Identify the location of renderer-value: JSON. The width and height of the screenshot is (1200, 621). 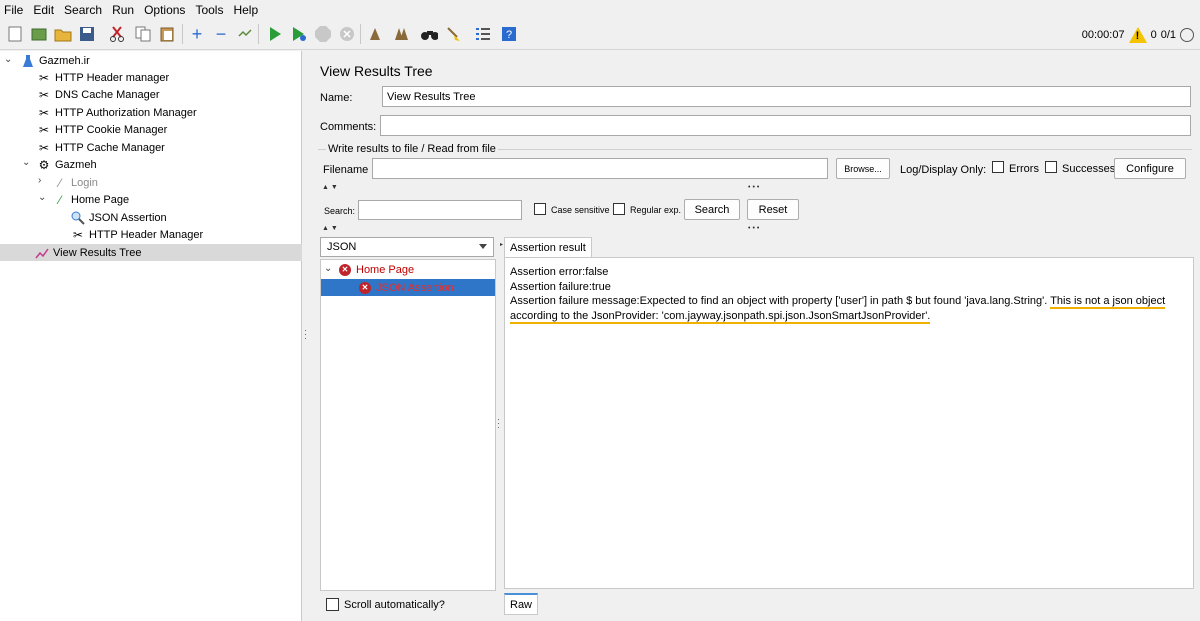
(342, 247).